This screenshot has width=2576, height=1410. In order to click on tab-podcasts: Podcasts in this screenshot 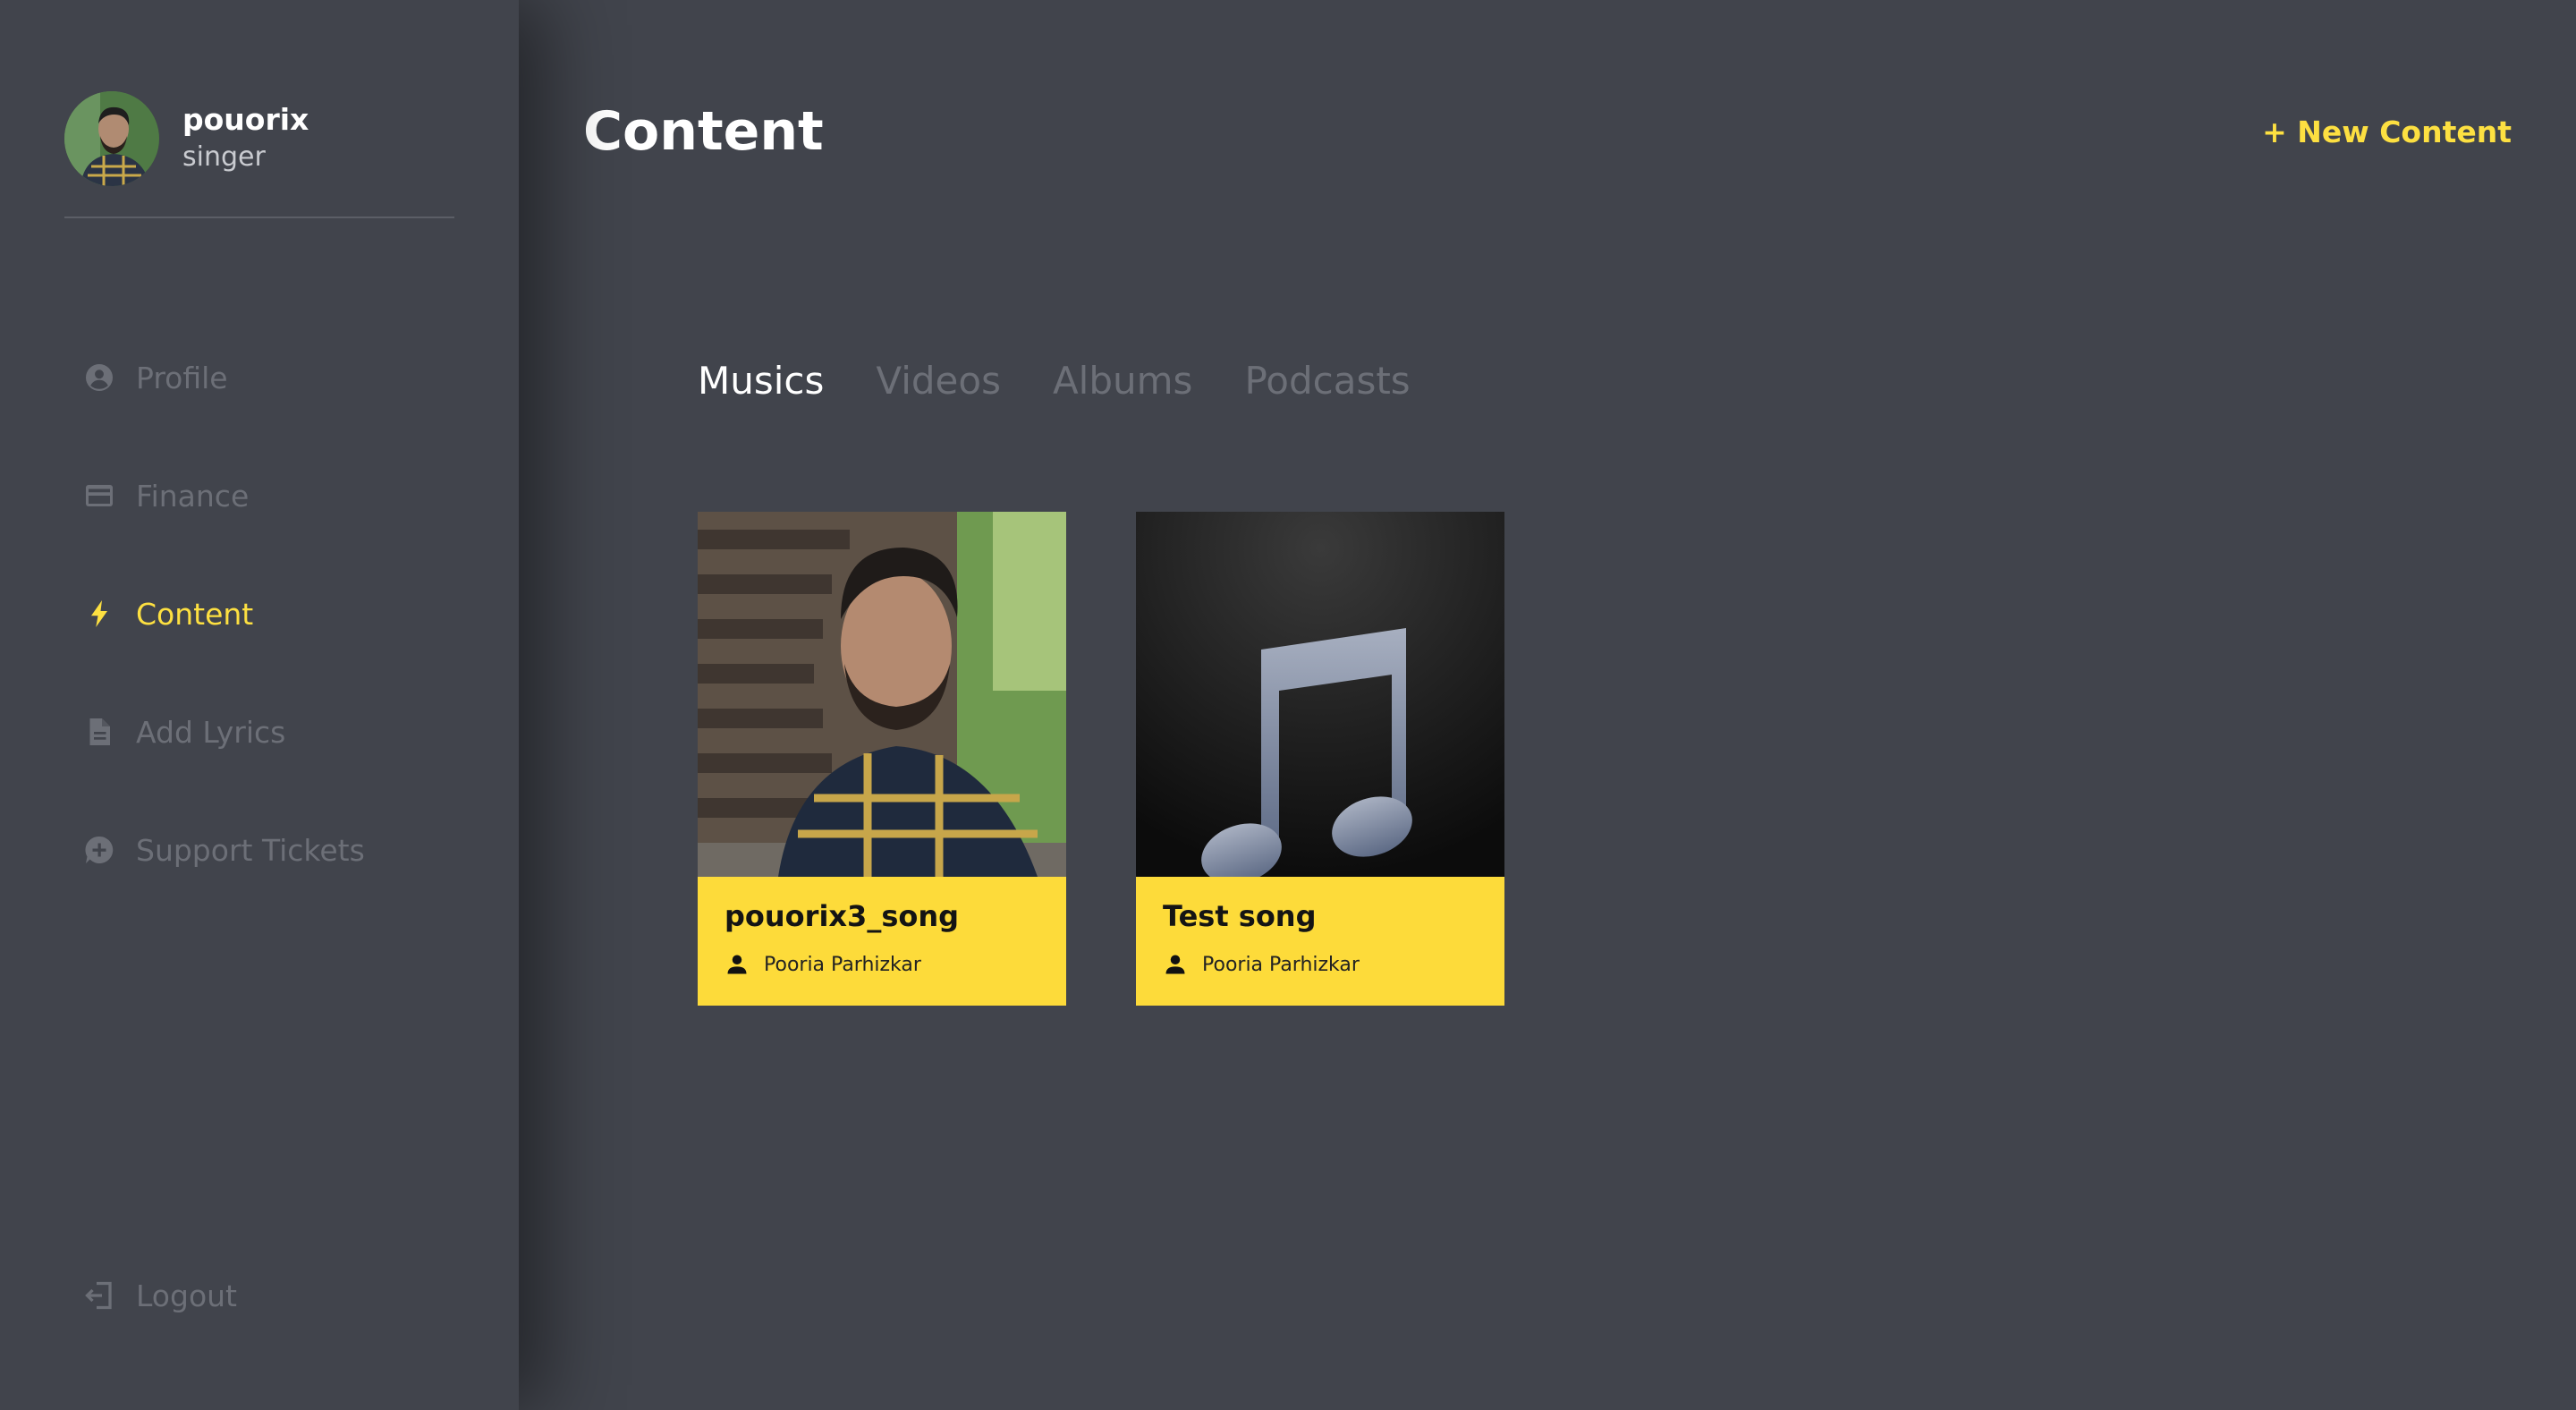, I will do `click(1327, 381)`.